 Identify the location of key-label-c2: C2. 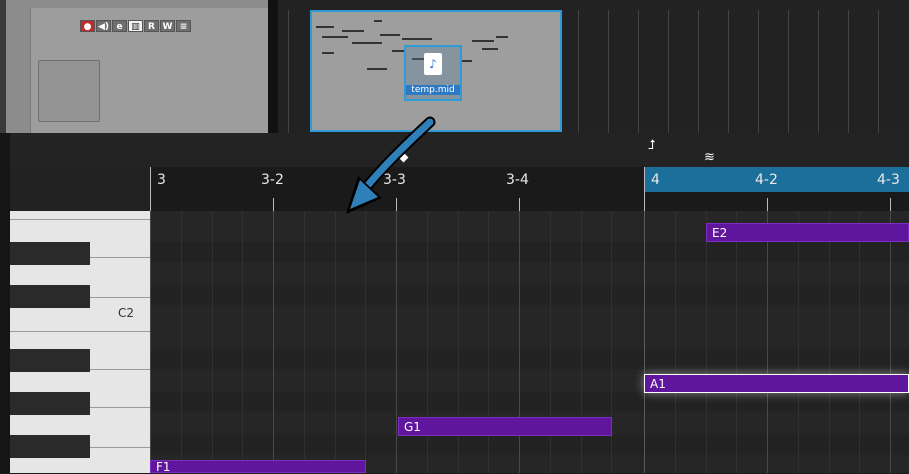
(126, 313).